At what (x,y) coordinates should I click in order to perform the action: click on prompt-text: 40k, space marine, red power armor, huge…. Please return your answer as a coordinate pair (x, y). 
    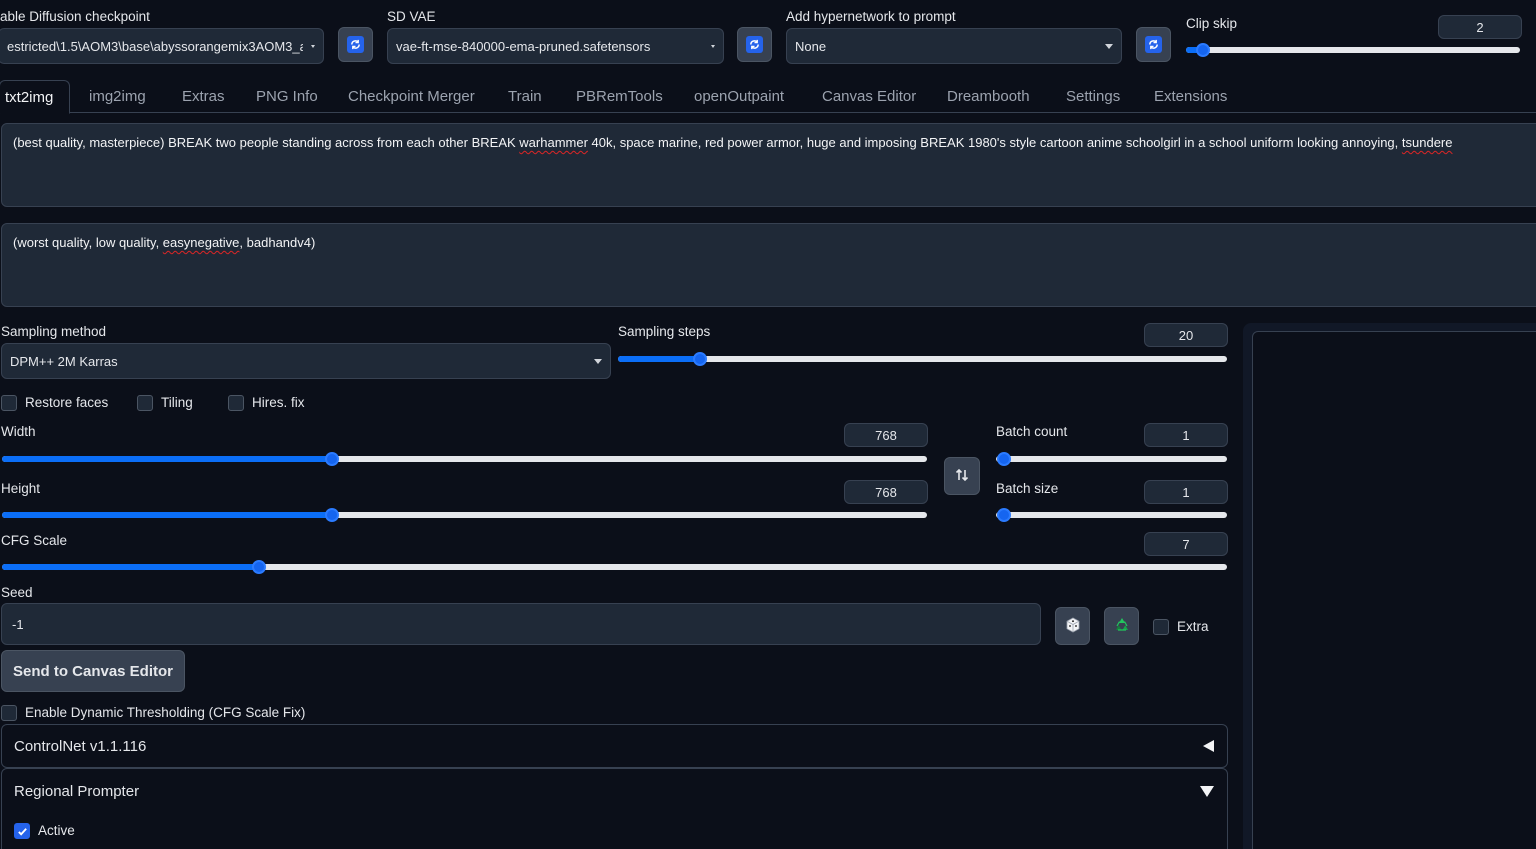
    Looking at the image, I should click on (994, 142).